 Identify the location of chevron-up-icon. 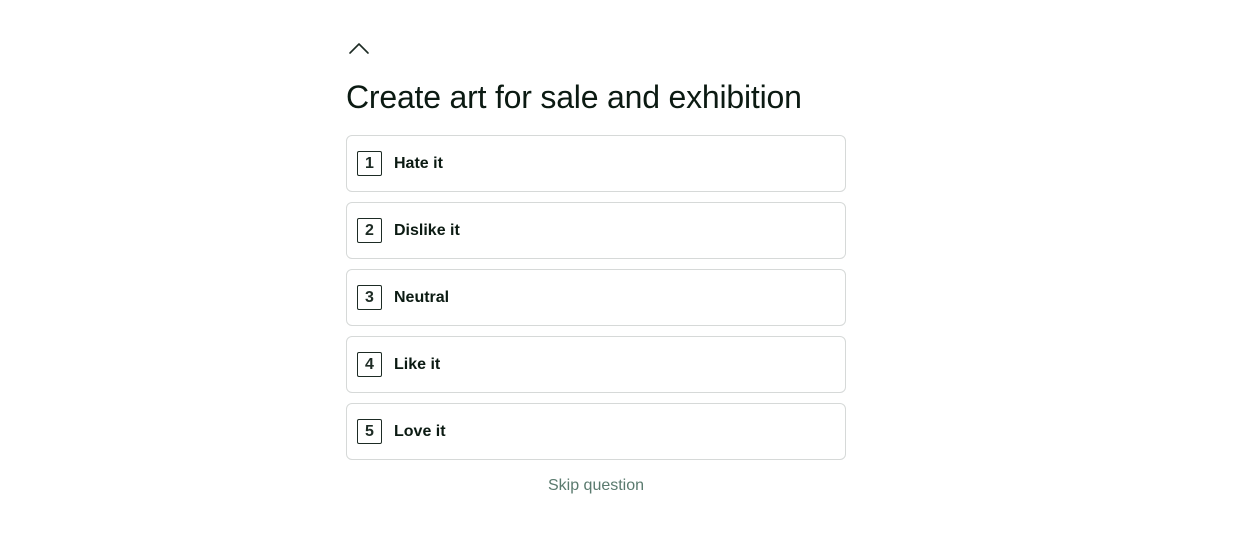
(359, 48).